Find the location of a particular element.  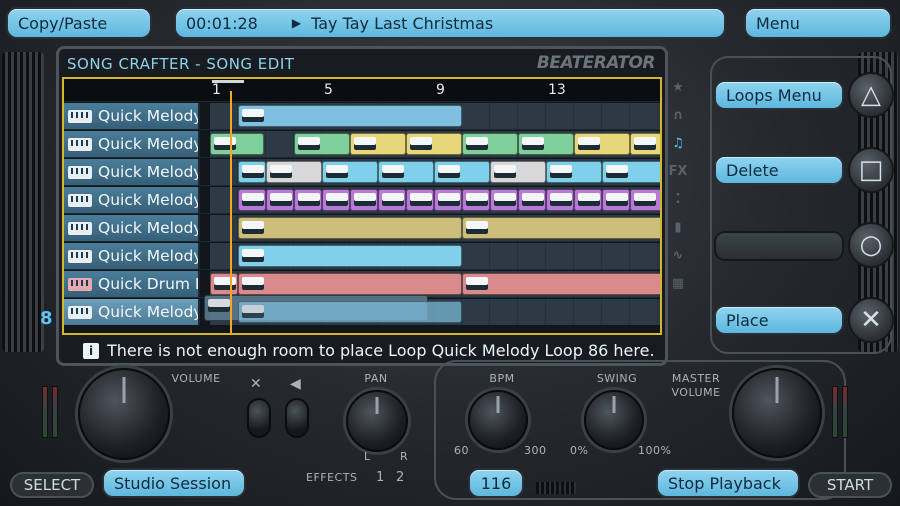

star-icon: ★ is located at coordinates (678, 88).